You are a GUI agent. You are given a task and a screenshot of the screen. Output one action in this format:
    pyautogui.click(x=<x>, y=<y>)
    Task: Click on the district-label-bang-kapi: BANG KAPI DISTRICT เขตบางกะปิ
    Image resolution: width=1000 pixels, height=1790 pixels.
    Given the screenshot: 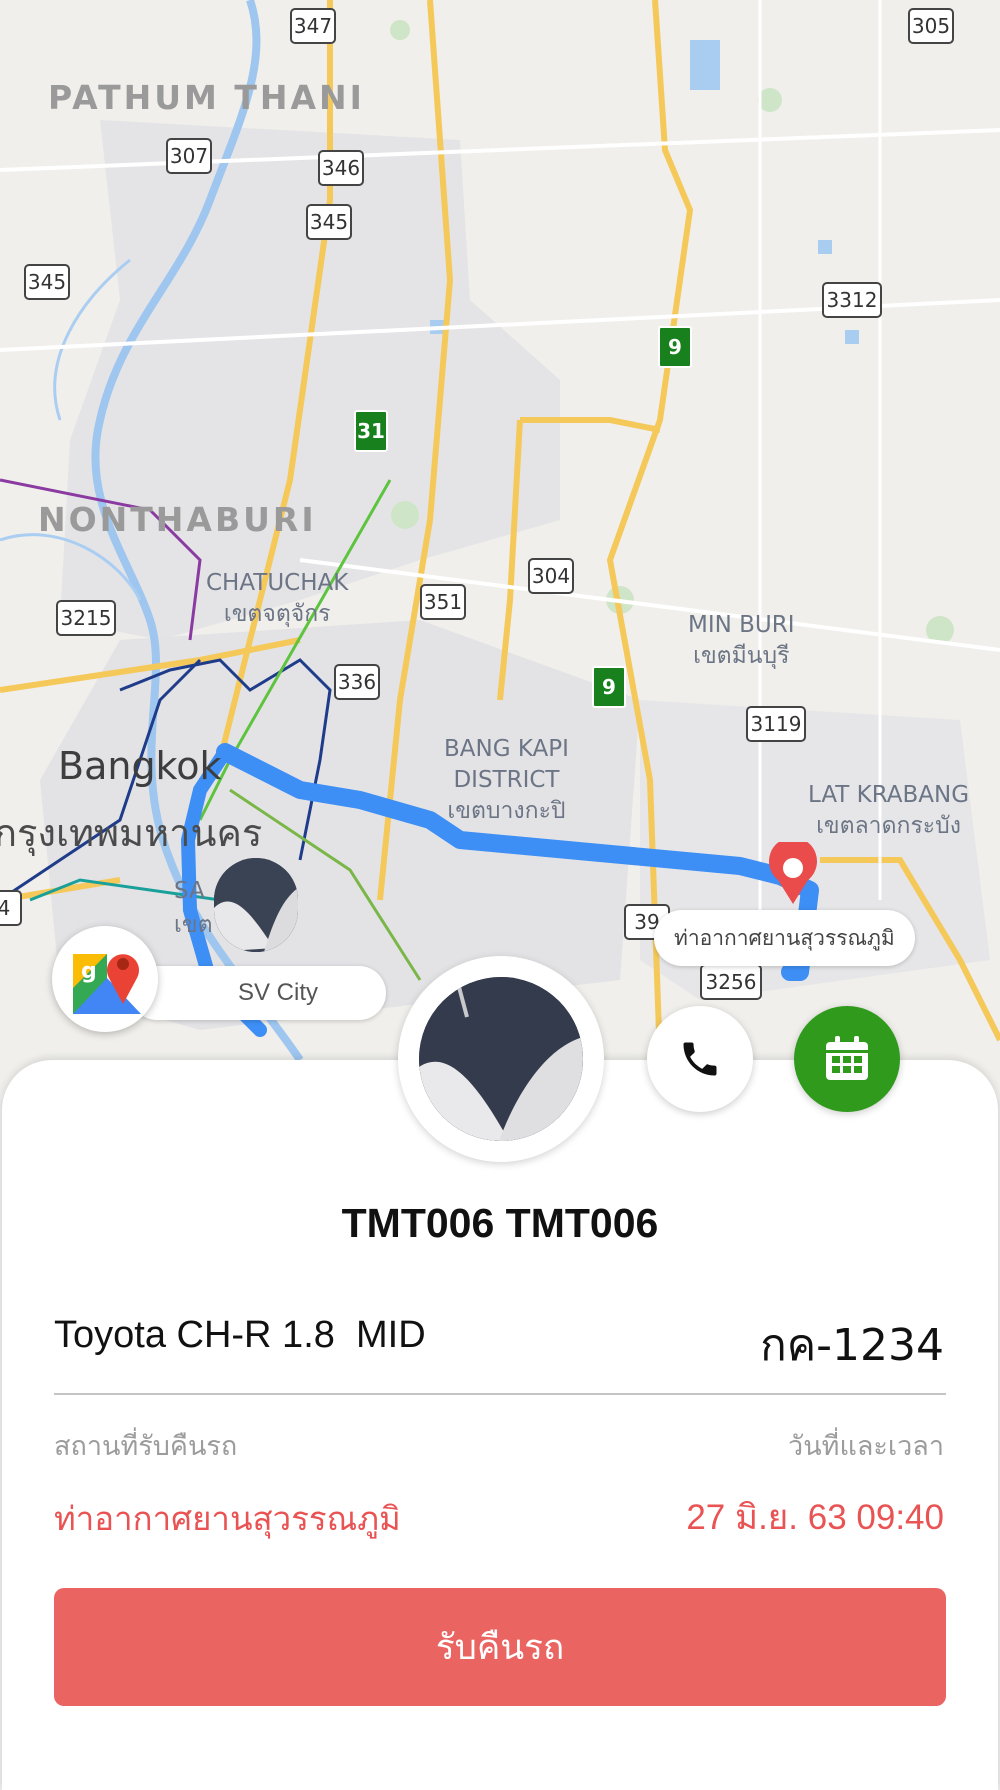 What is the action you would take?
    pyautogui.click(x=506, y=780)
    